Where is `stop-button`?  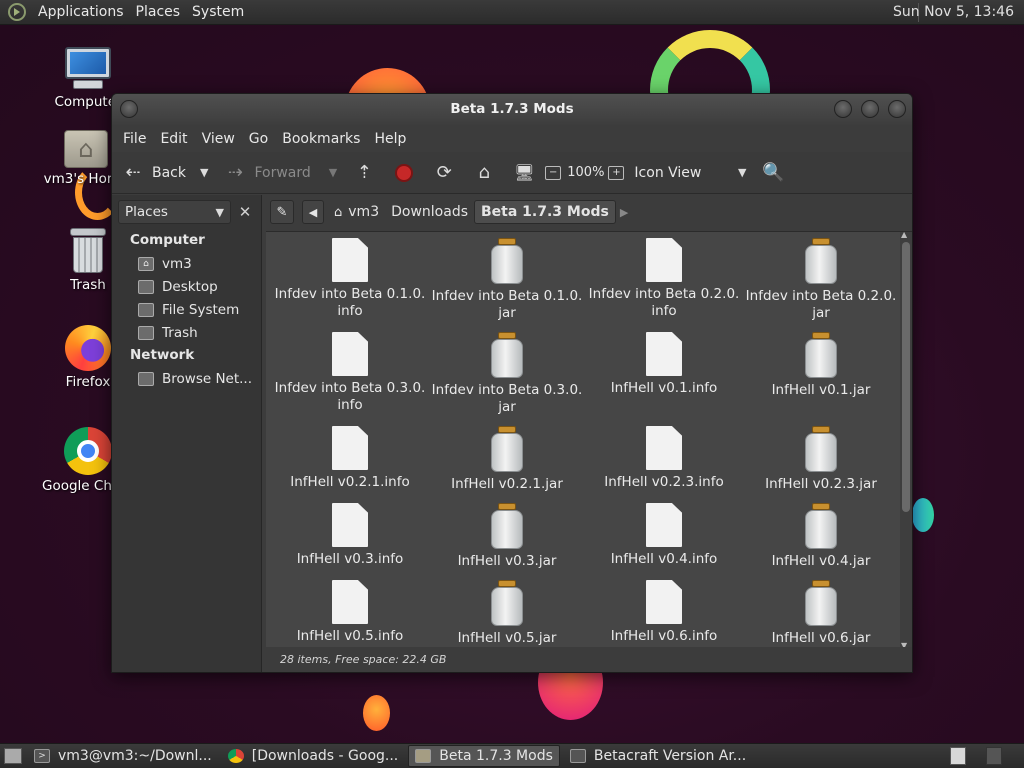 stop-button is located at coordinates (404, 173).